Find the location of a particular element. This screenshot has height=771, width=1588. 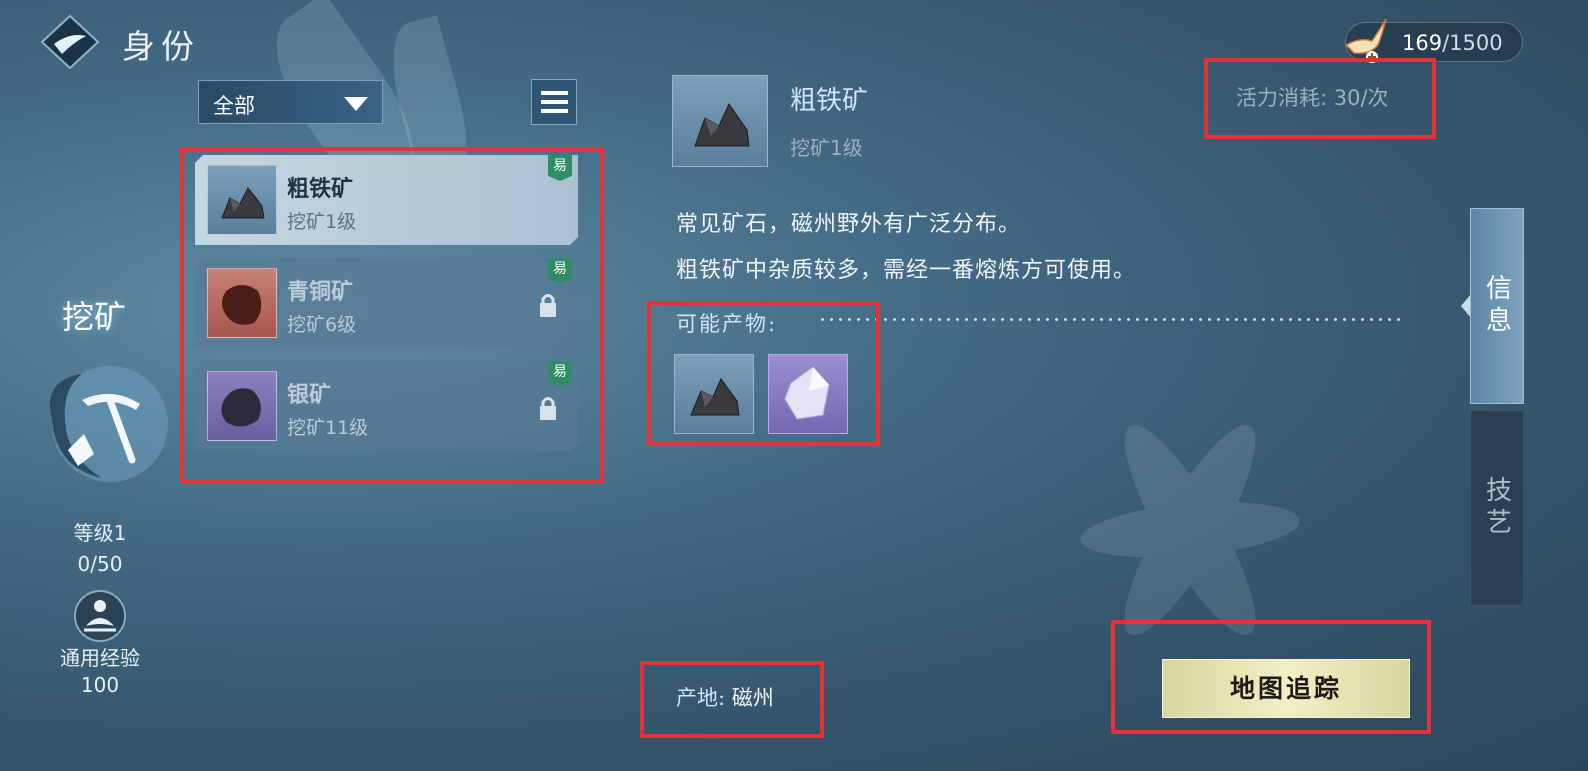

origin: 产地: 磁州 is located at coordinates (725, 697).